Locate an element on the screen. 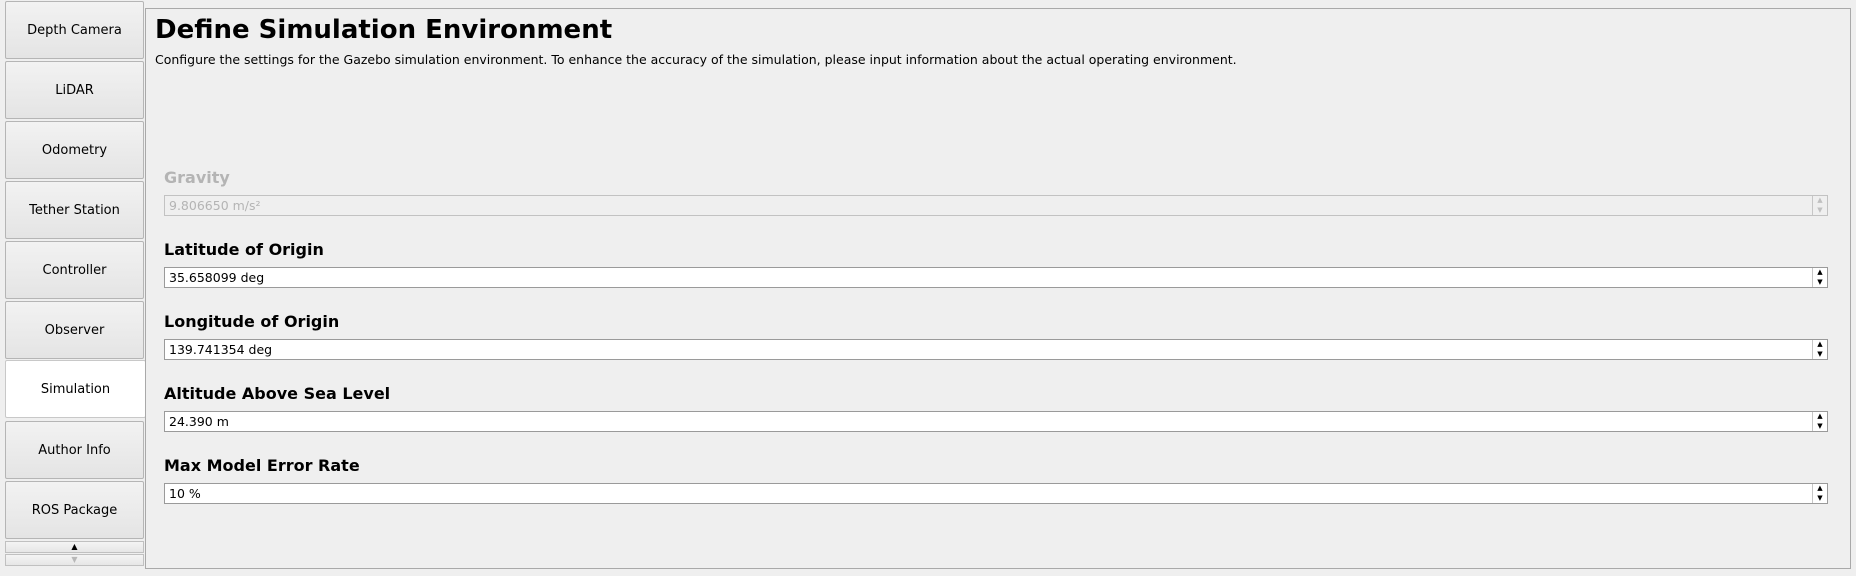  sidebar-item-simulation: Simulation is located at coordinates (75, 389).